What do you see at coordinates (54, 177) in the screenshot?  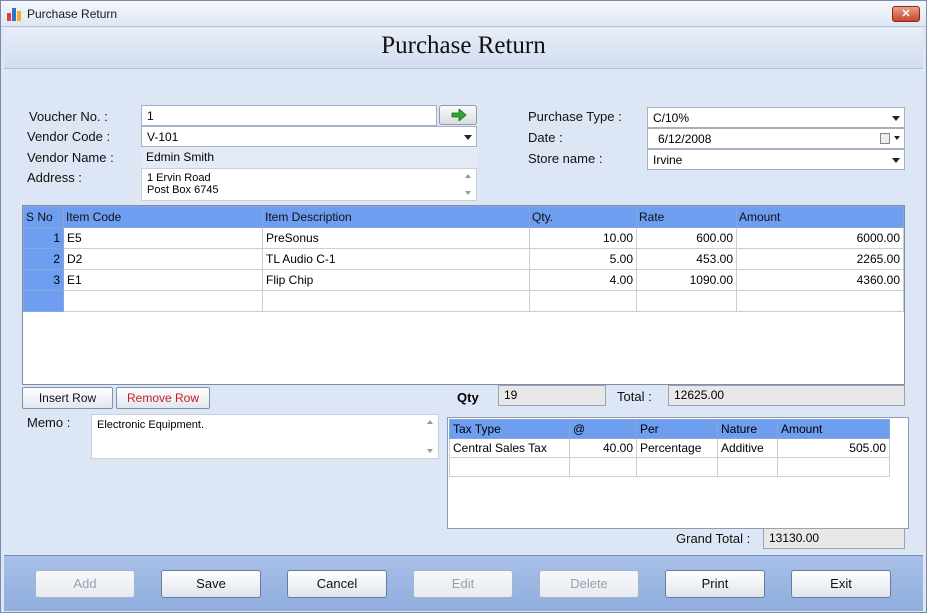 I see `address-label: Address :` at bounding box center [54, 177].